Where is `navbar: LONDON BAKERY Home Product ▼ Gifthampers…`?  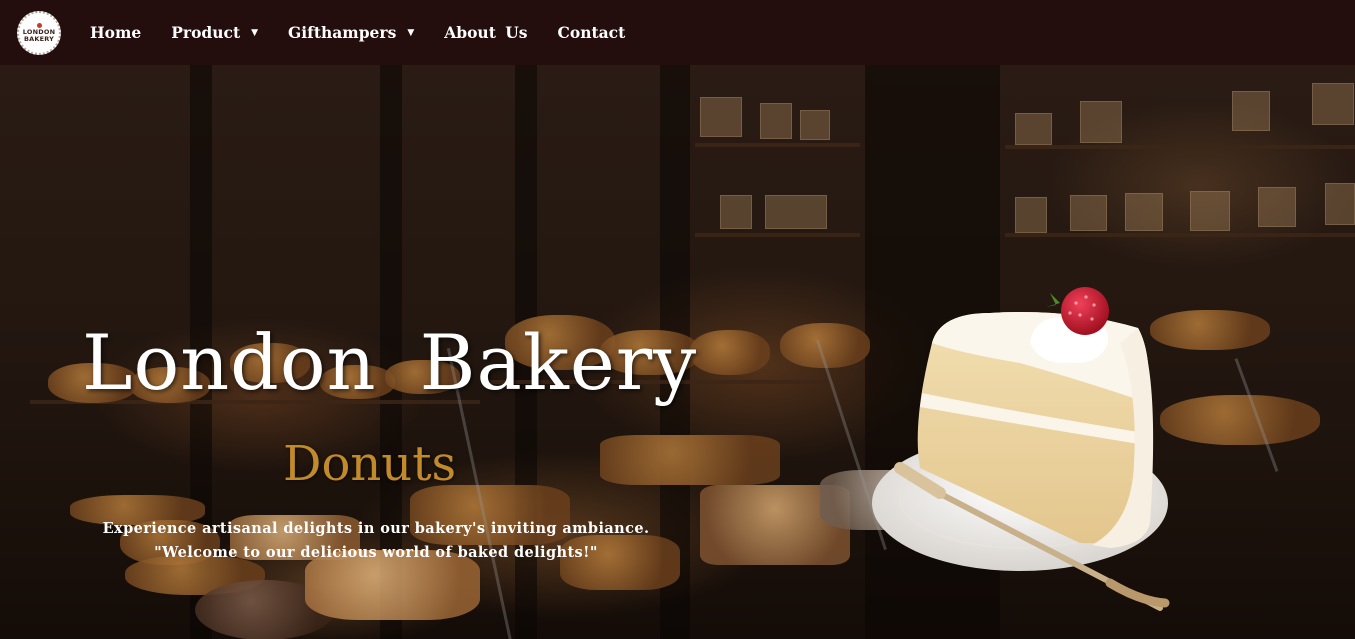
navbar: LONDON BAKERY Home Product ▼ Gifthampers… is located at coordinates (677, 32).